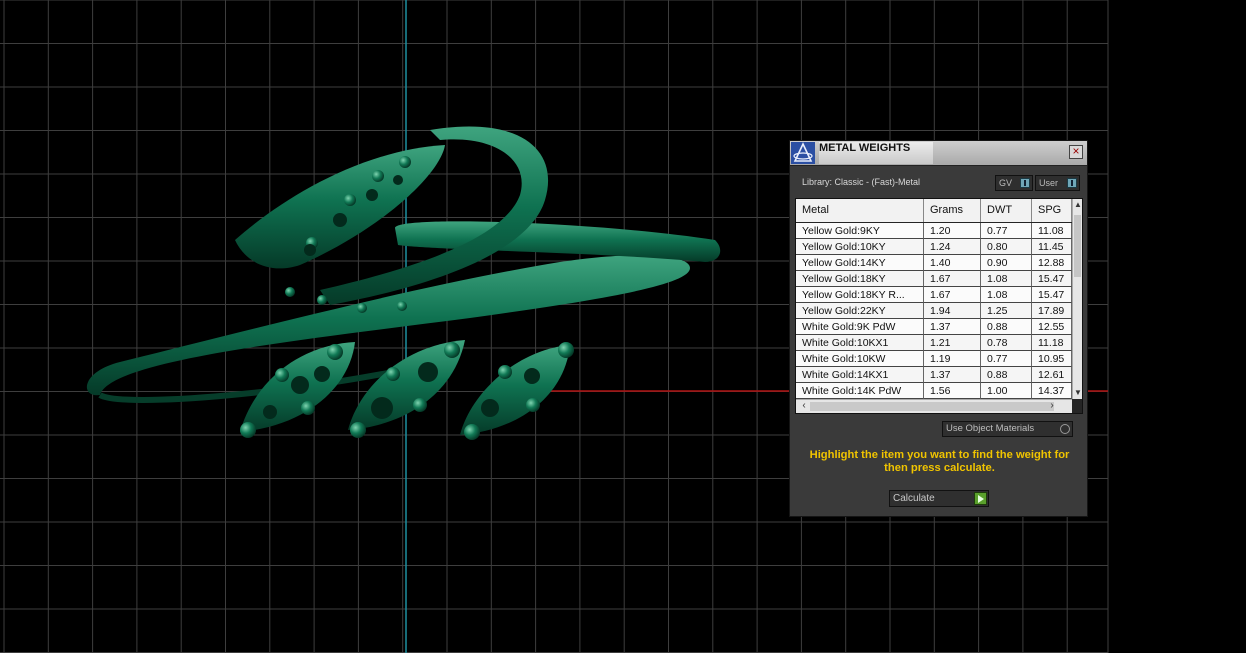 This screenshot has height=653, width=1246. I want to click on table-cell: Yellow Gold:18KY, so click(860, 279).